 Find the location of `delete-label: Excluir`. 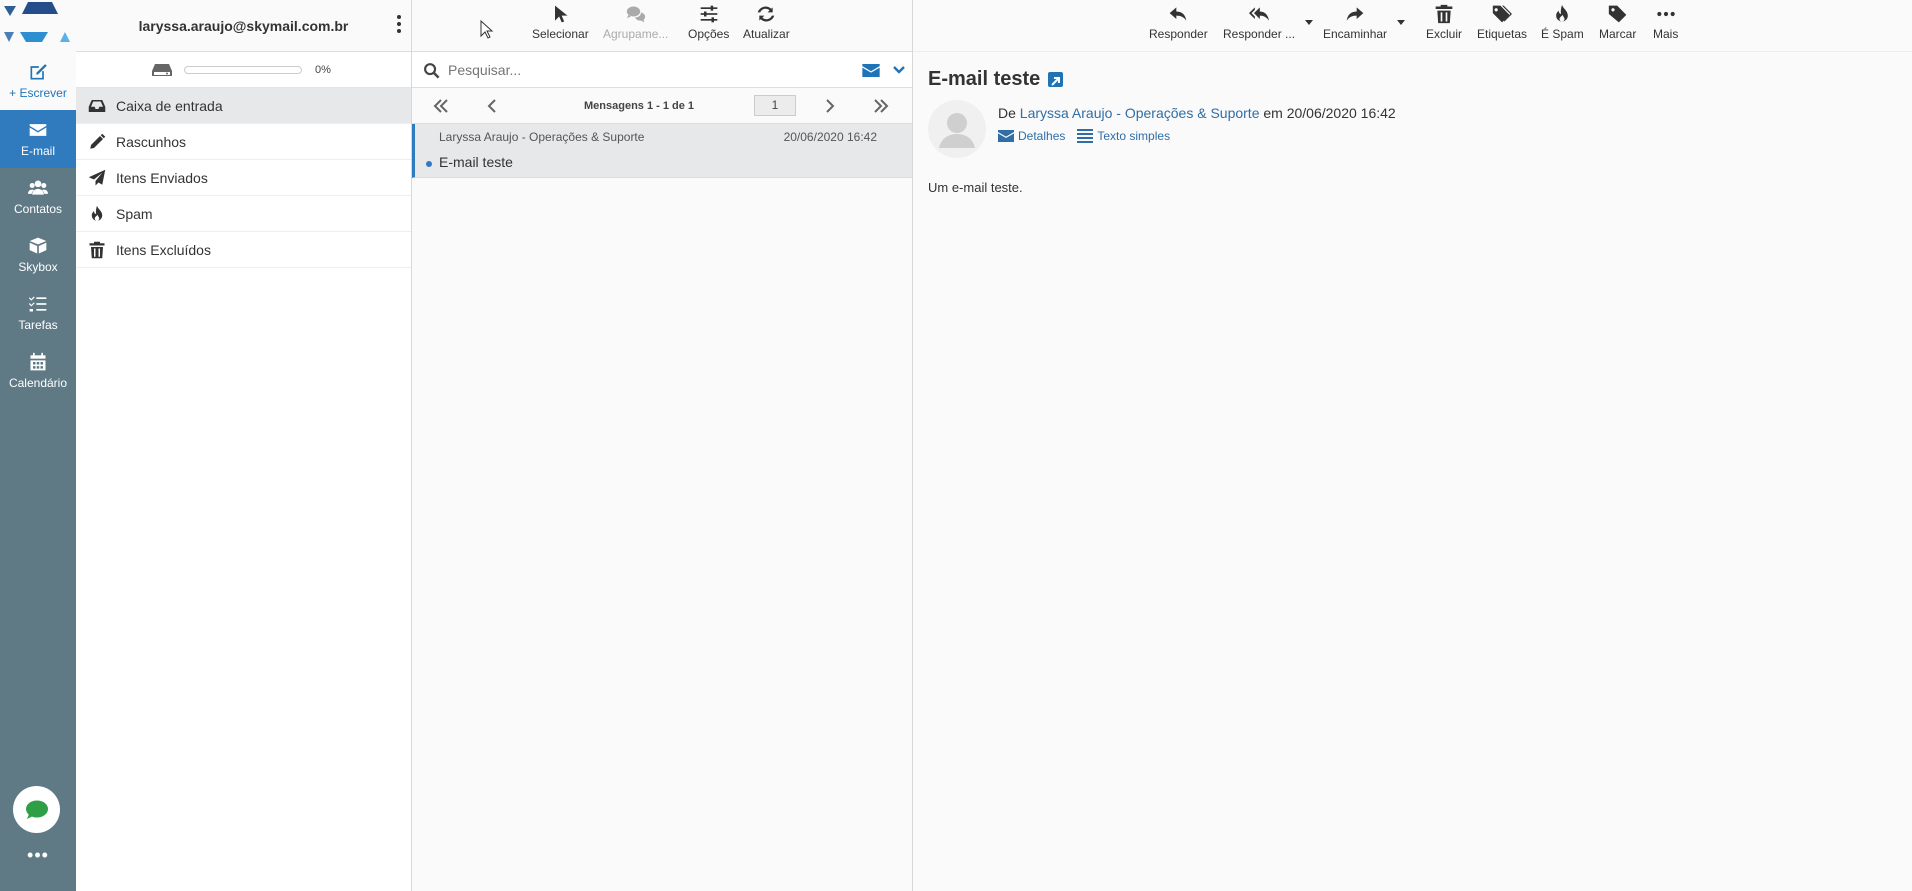

delete-label: Excluir is located at coordinates (1444, 34).